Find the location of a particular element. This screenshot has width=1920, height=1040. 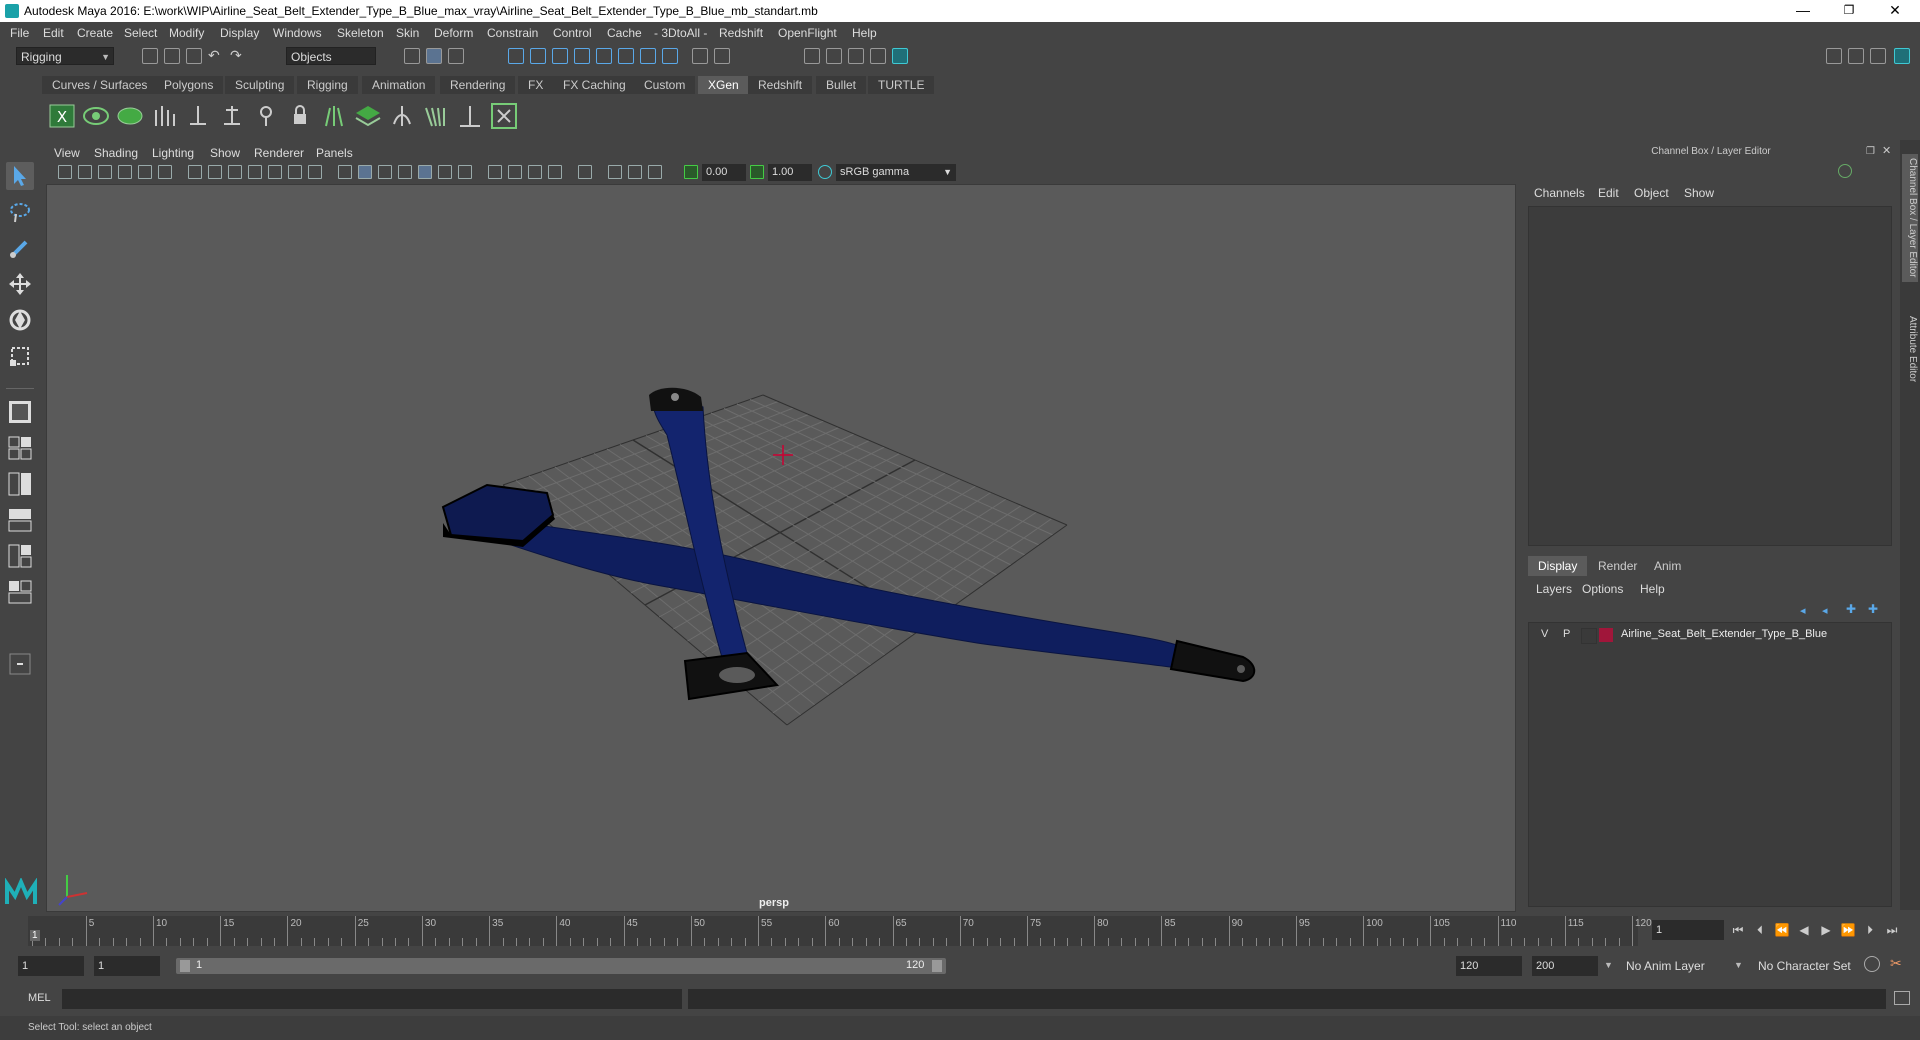

menu-skin: Skin is located at coordinates (407, 33).